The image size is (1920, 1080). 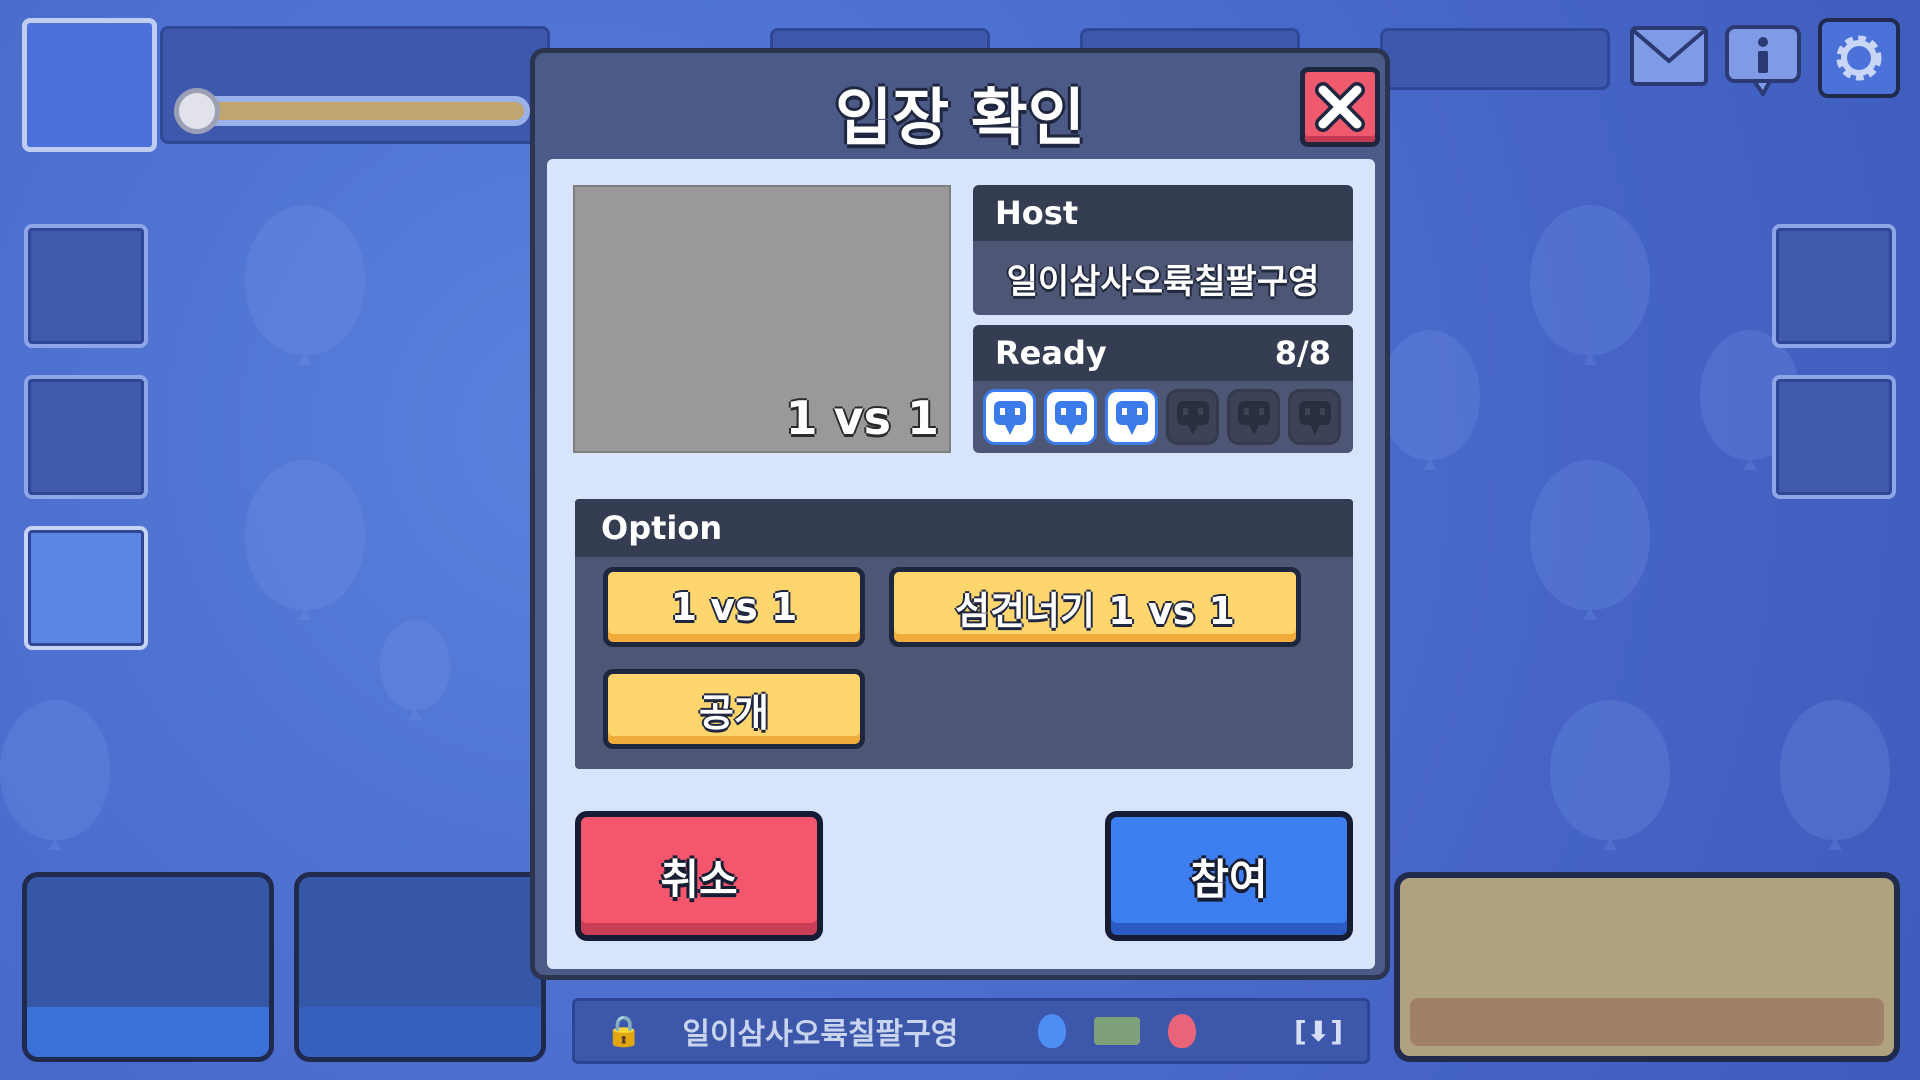 What do you see at coordinates (1229, 876) in the screenshot?
I see `join-button: 참여` at bounding box center [1229, 876].